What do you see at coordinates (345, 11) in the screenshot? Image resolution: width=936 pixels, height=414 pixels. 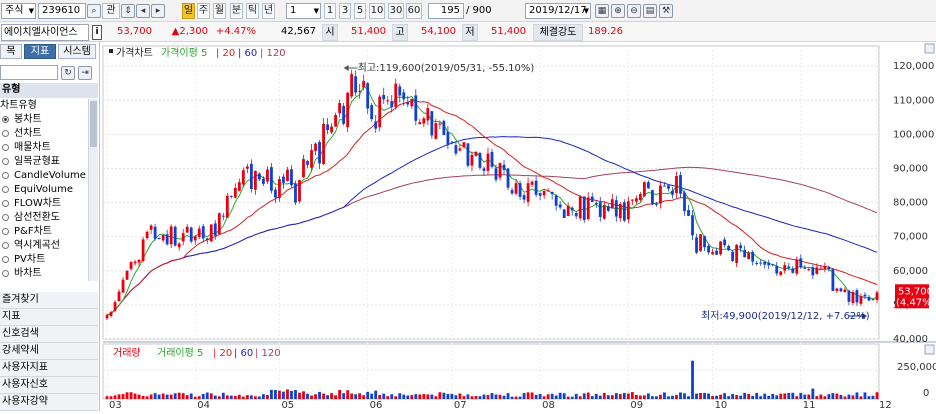 I see `interval-3-button: 3` at bounding box center [345, 11].